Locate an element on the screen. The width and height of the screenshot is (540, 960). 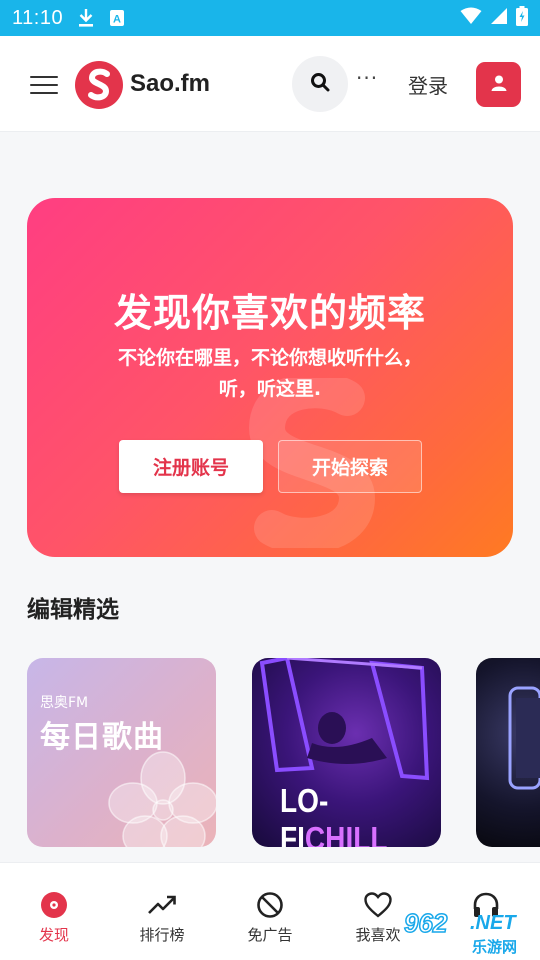
trending-icon is located at coordinates (162, 905).